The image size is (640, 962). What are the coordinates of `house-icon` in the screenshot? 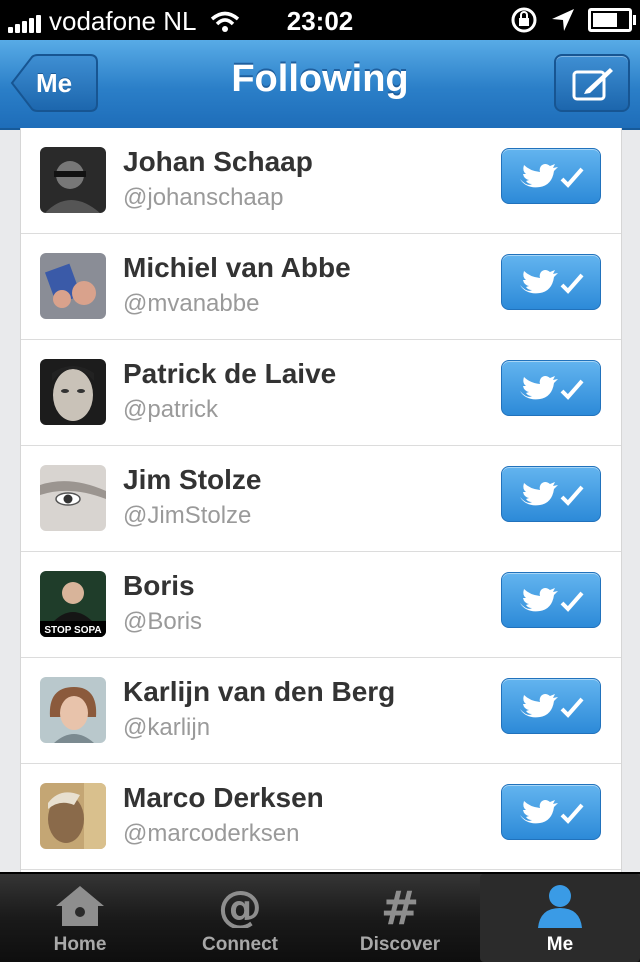 It's located at (80, 906).